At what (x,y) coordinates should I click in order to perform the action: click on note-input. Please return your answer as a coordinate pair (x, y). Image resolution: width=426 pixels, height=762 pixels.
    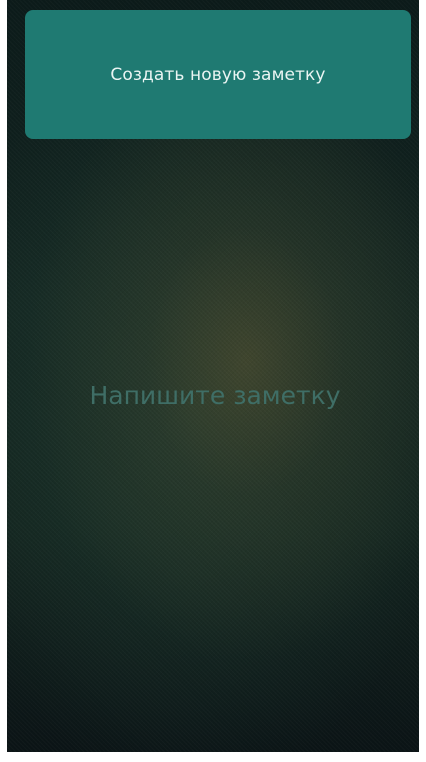
    Looking at the image, I should click on (213, 395).